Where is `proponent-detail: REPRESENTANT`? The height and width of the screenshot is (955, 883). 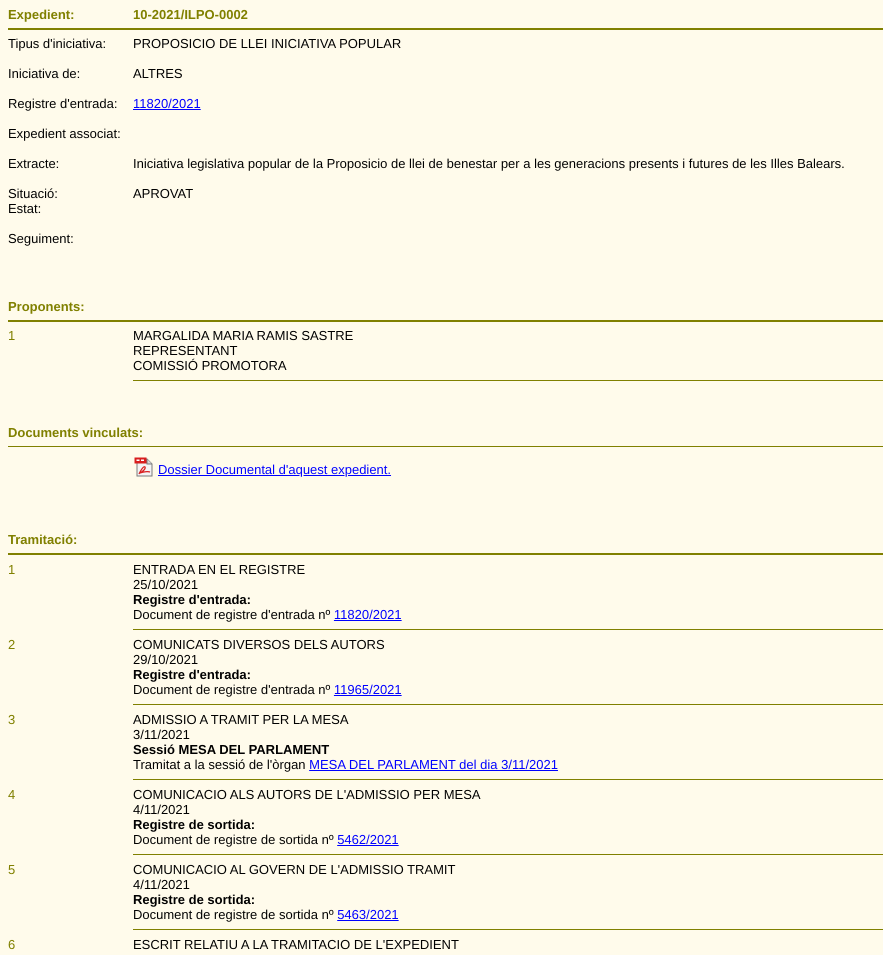
proponent-detail: REPRESENTANT is located at coordinates (185, 350).